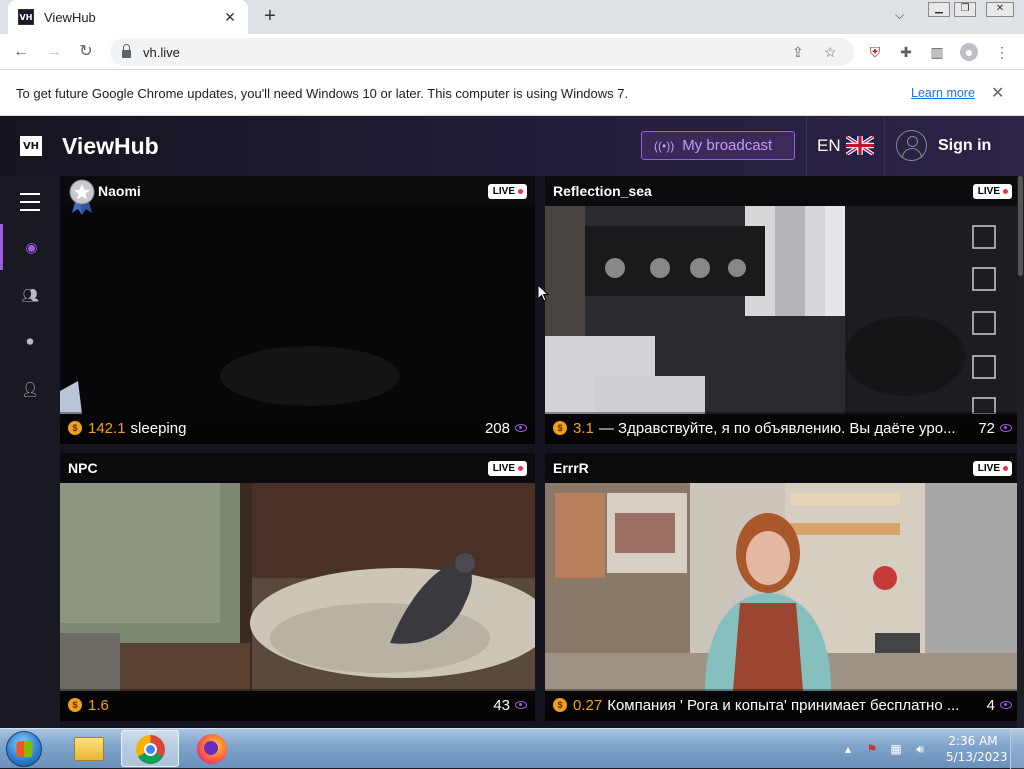 The image size is (1024, 769). I want to click on viewhub-favicon-icon: VH, so click(26, 17).